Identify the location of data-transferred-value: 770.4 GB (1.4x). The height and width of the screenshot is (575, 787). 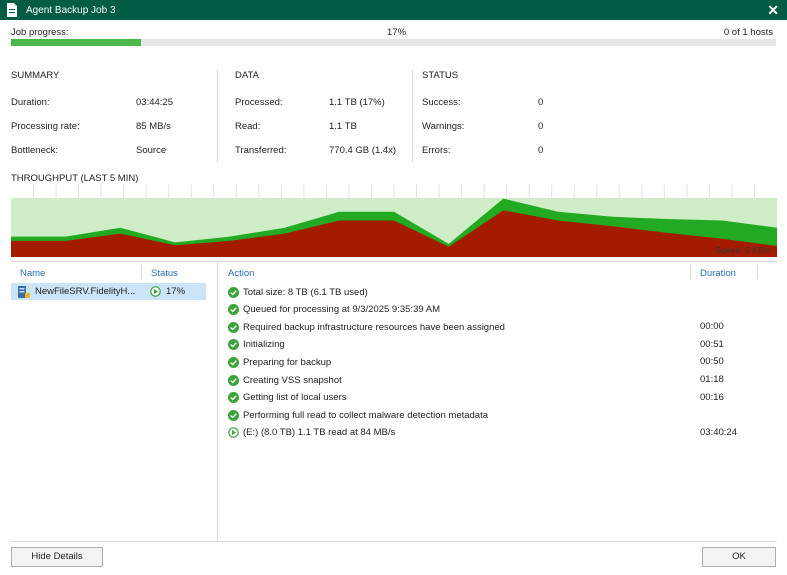
(363, 150).